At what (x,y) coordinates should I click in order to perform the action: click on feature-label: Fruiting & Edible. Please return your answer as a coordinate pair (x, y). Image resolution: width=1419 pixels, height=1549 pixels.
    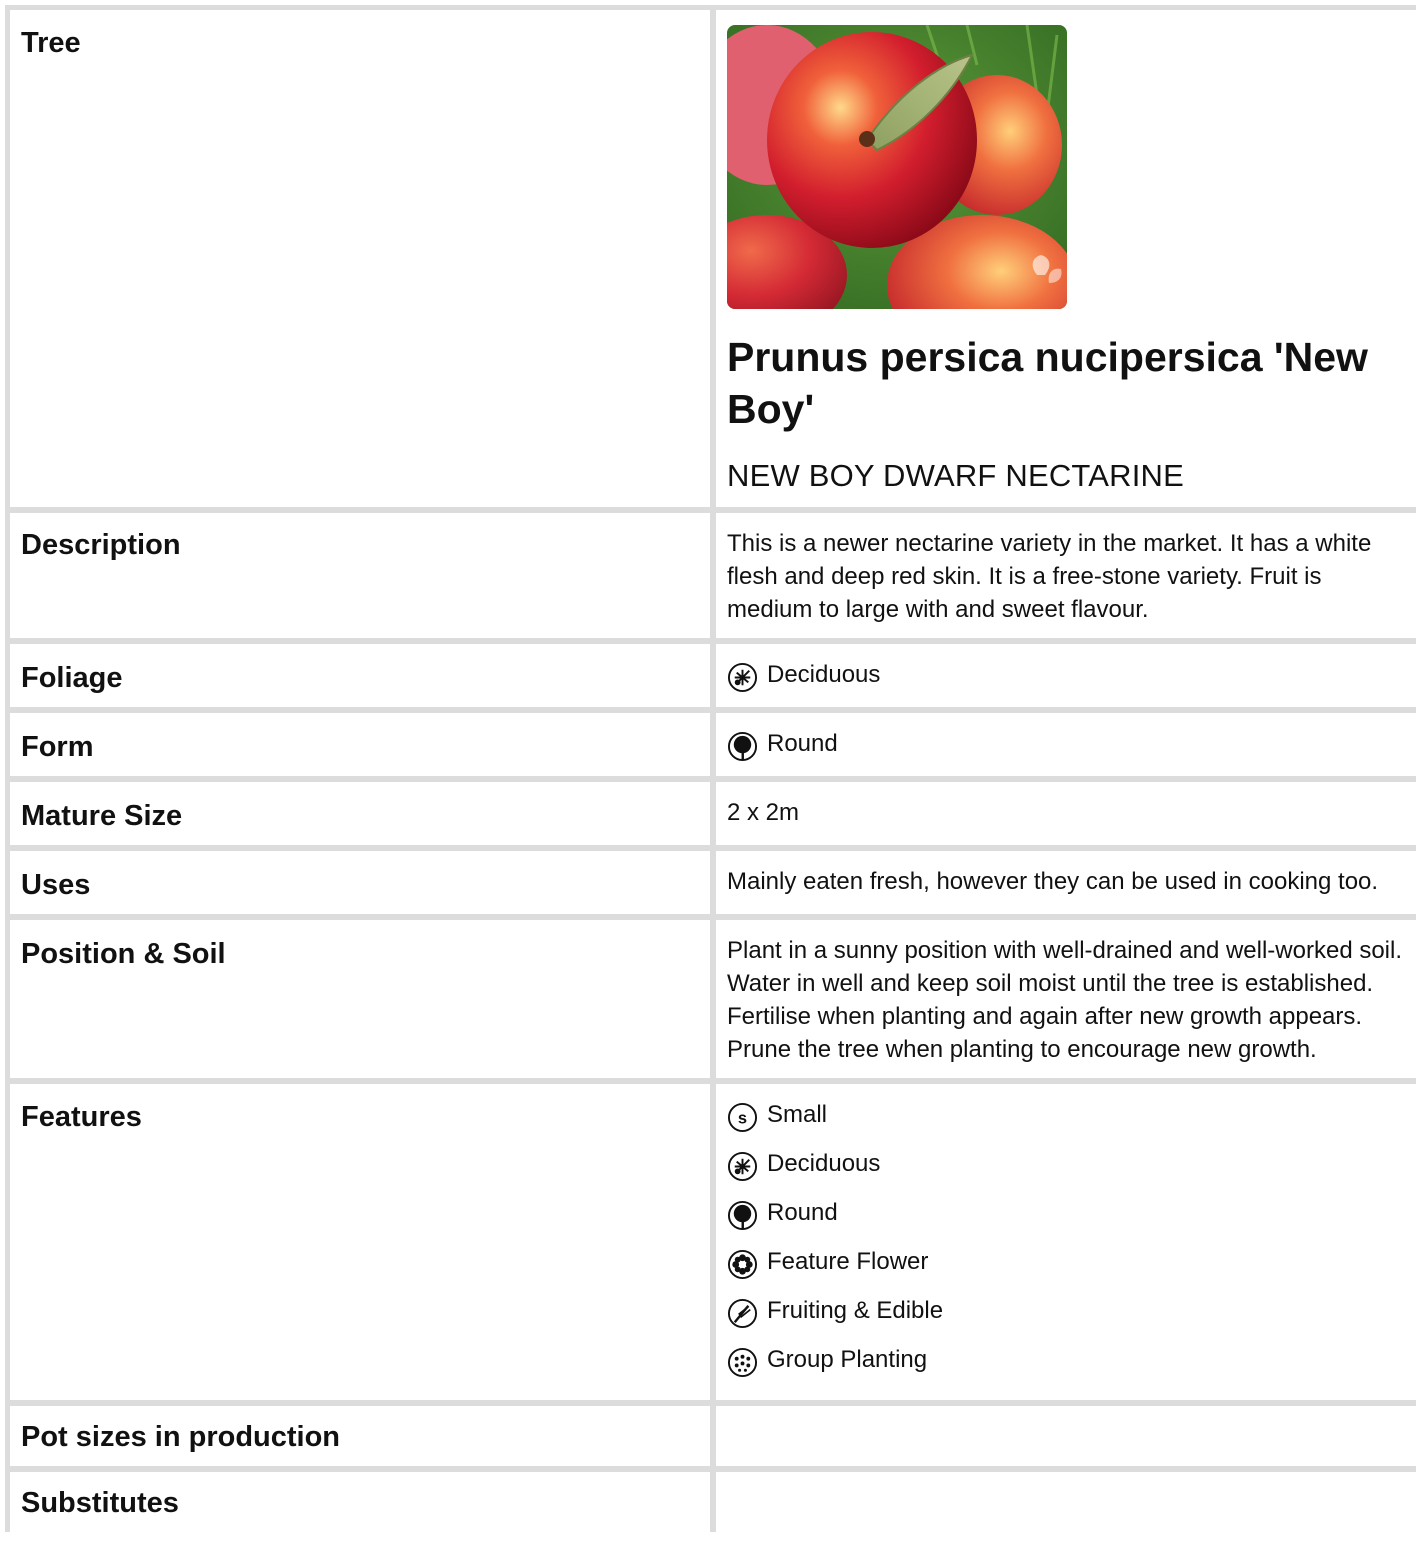
    Looking at the image, I should click on (855, 1310).